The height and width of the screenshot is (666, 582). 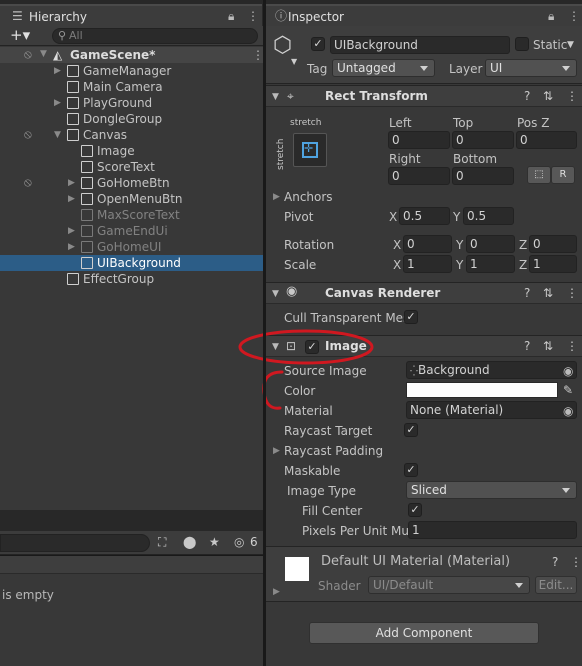 What do you see at coordinates (273, 390) in the screenshot?
I see `annotation-bracket` at bounding box center [273, 390].